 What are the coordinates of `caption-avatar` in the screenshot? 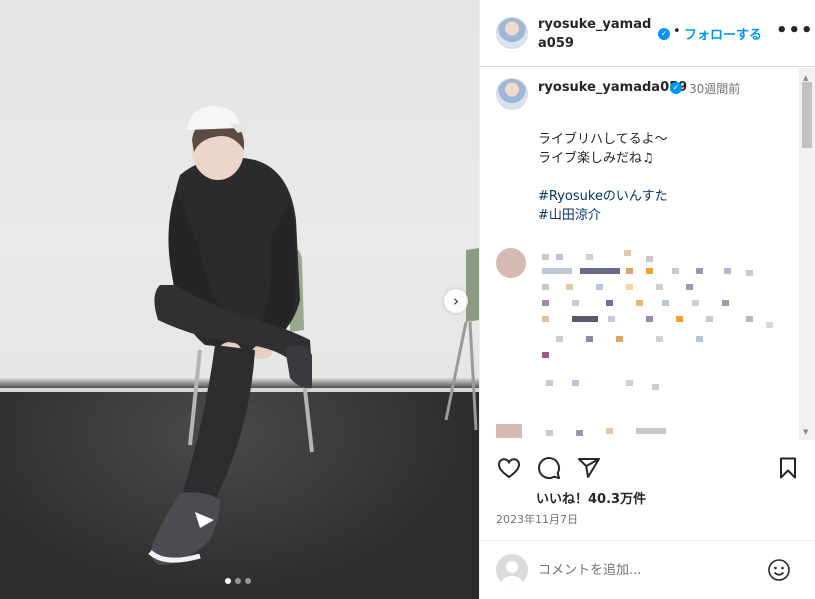 It's located at (512, 94).